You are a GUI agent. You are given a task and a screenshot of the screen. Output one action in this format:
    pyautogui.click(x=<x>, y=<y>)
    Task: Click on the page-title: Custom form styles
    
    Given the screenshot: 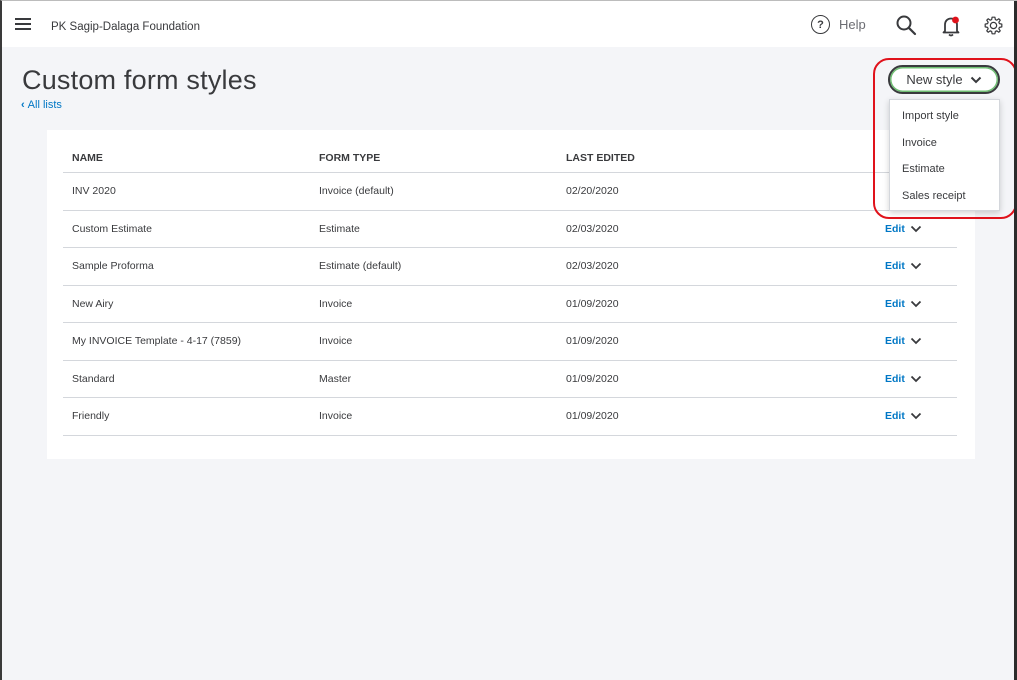 What is the action you would take?
    pyautogui.click(x=139, y=80)
    